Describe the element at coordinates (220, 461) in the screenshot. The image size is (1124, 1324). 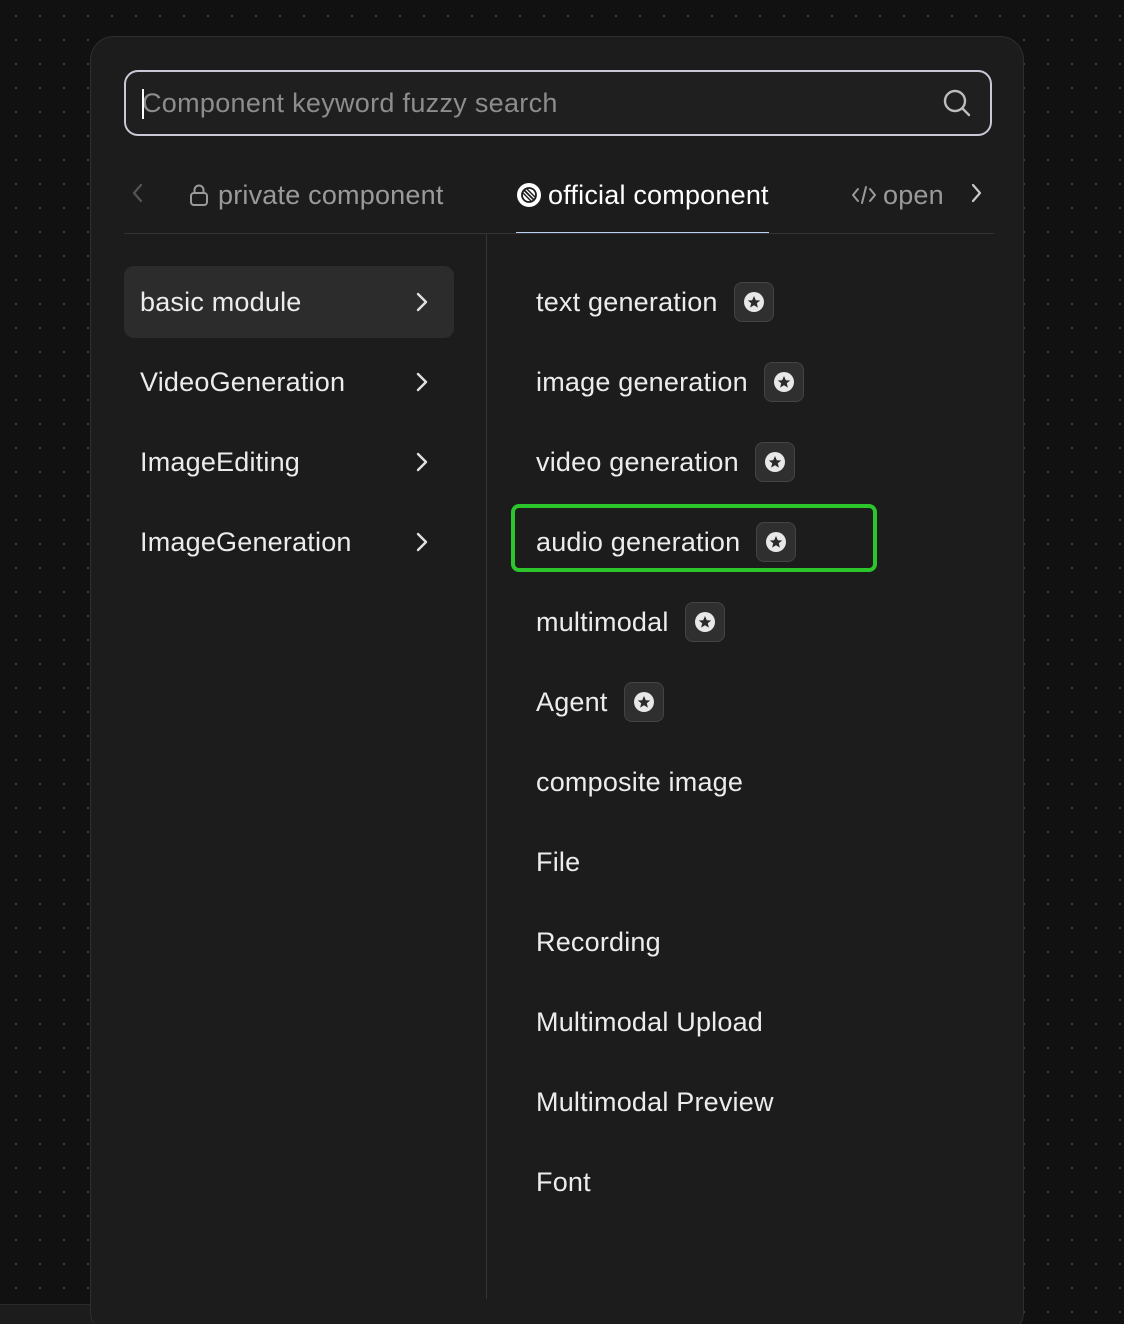
I see `category-label: ImageEditing` at that location.